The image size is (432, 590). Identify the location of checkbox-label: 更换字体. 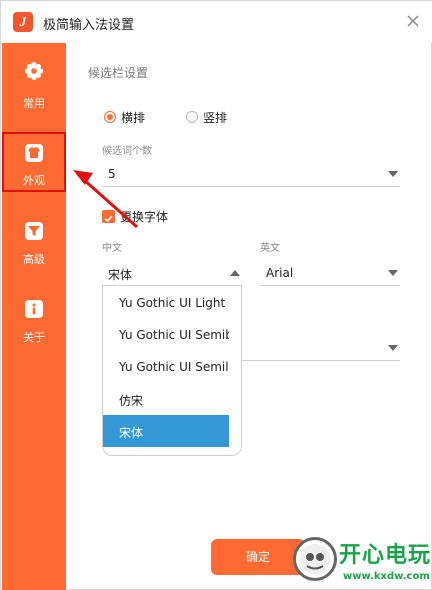
(144, 217).